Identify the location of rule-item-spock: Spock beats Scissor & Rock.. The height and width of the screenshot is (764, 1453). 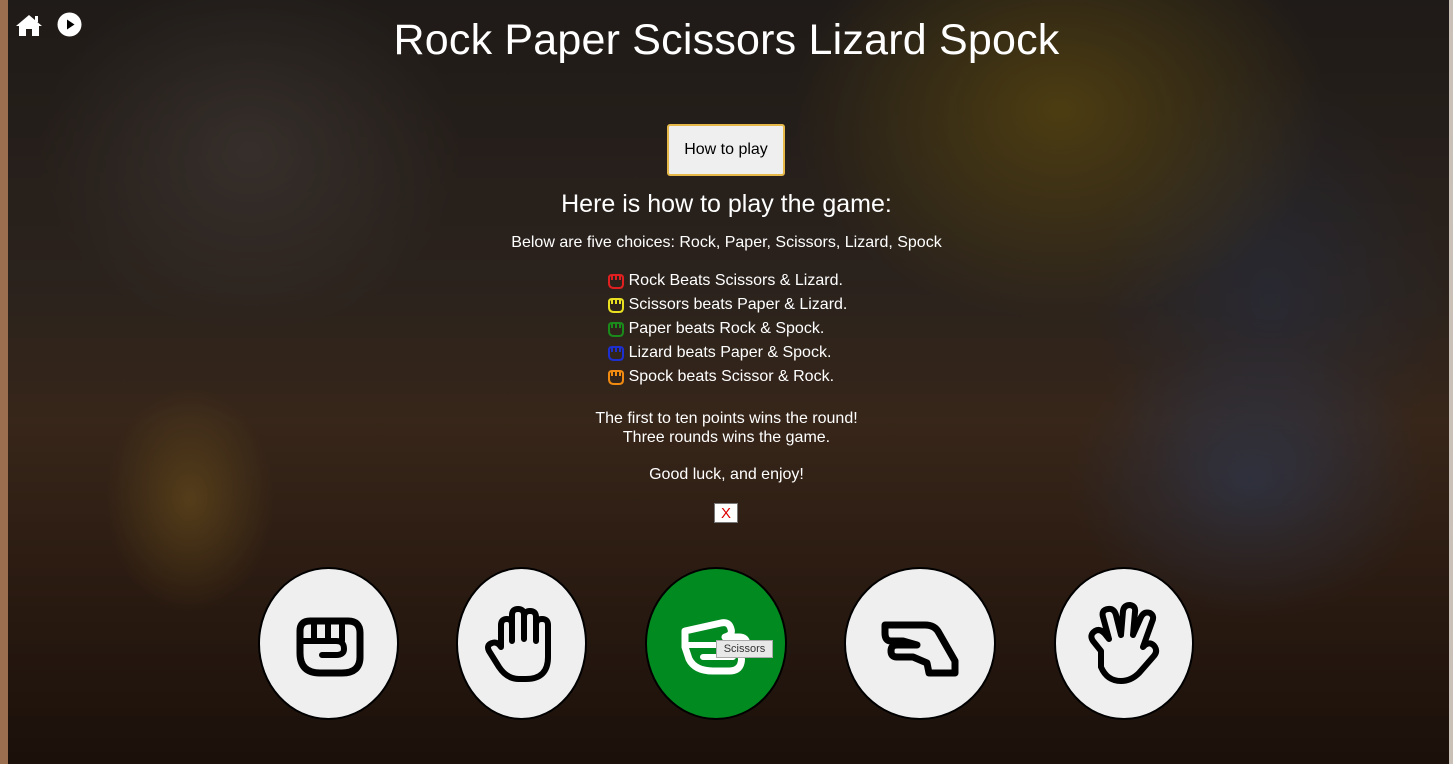
(727, 377).